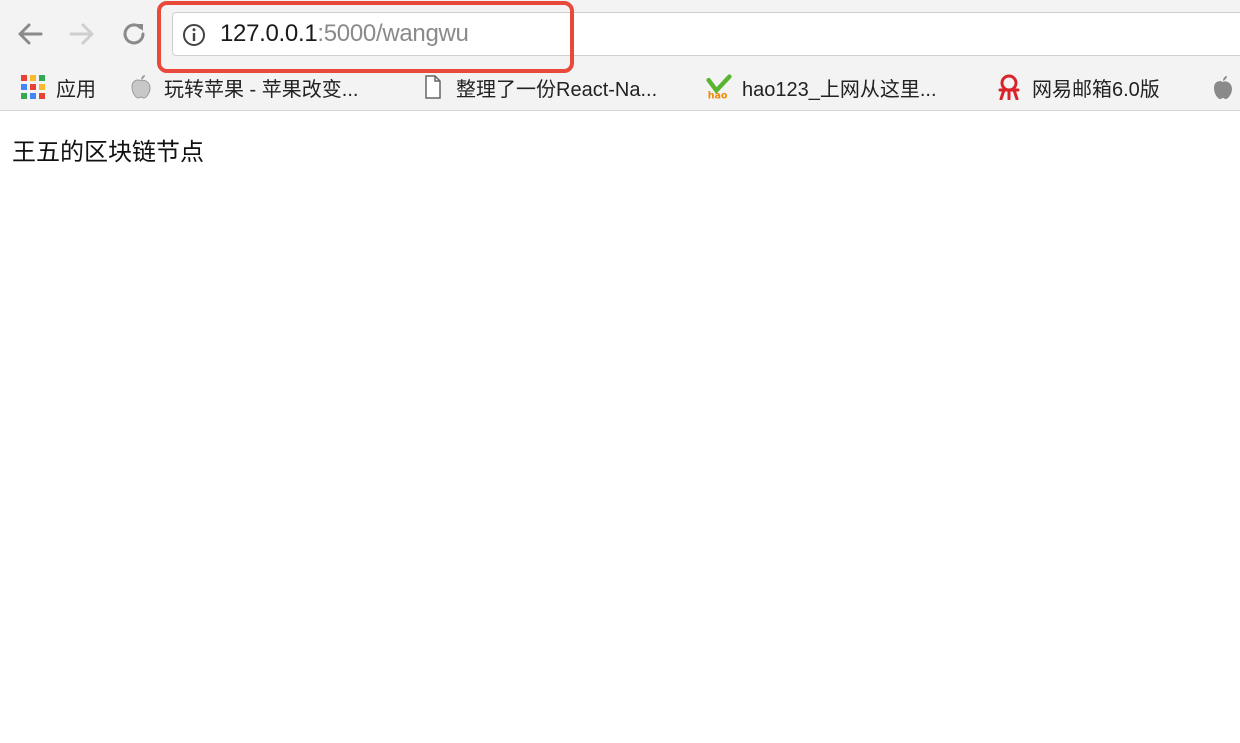  I want to click on bookmark-label: 应用, so click(76, 89).